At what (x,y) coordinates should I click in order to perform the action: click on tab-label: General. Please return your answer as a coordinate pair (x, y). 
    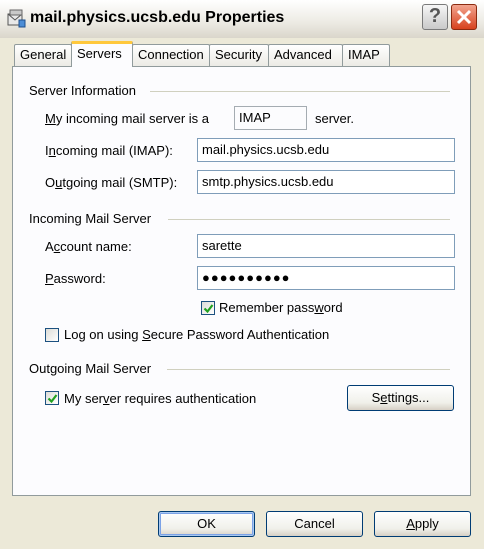
    Looking at the image, I should click on (43, 54).